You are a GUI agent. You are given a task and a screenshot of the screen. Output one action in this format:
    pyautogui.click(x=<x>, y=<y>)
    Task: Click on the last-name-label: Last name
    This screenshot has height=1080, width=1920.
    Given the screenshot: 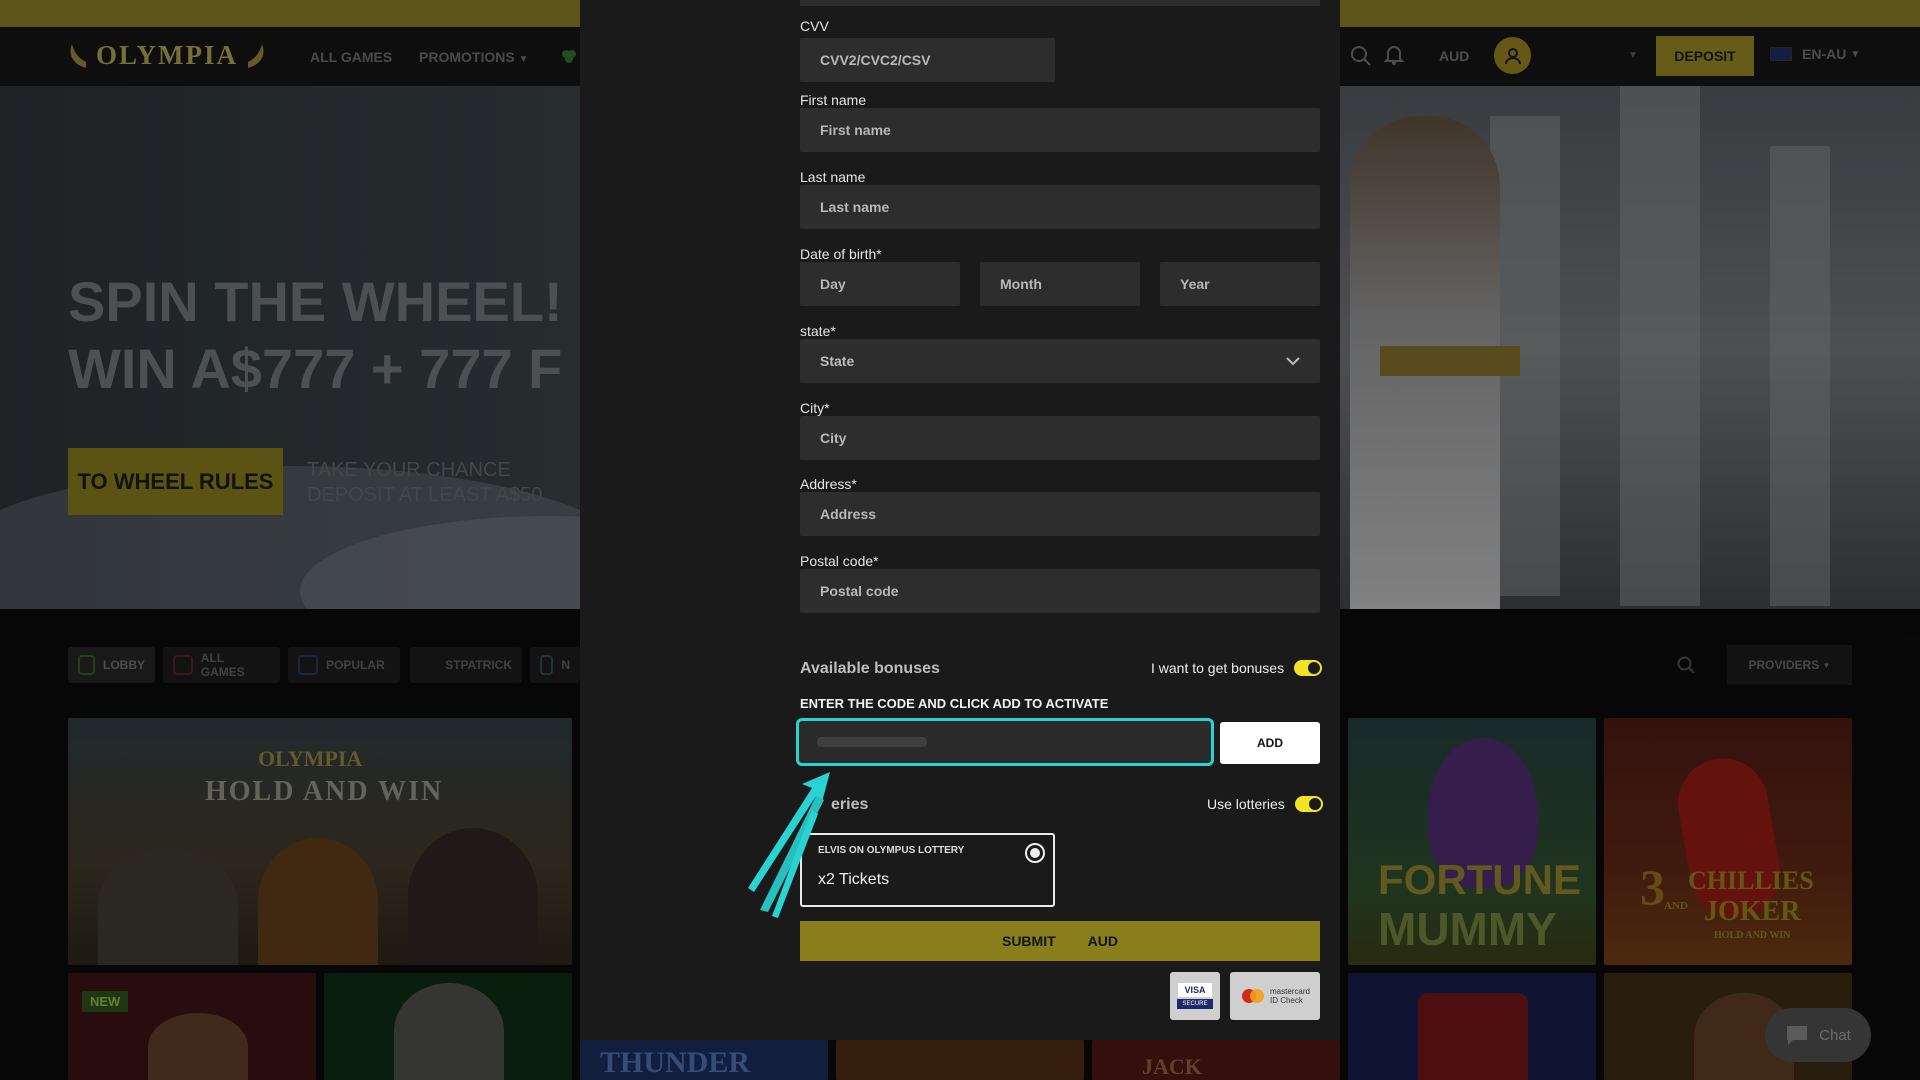 What is the action you would take?
    pyautogui.click(x=833, y=177)
    